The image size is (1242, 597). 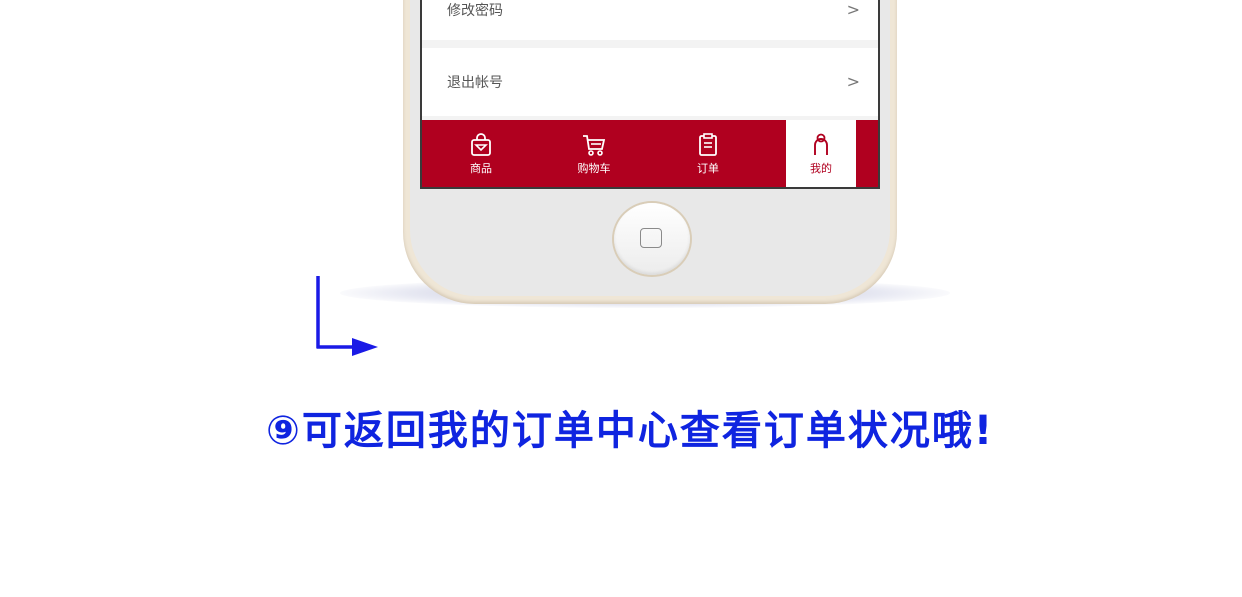 I want to click on home-square-icon, so click(x=651, y=238).